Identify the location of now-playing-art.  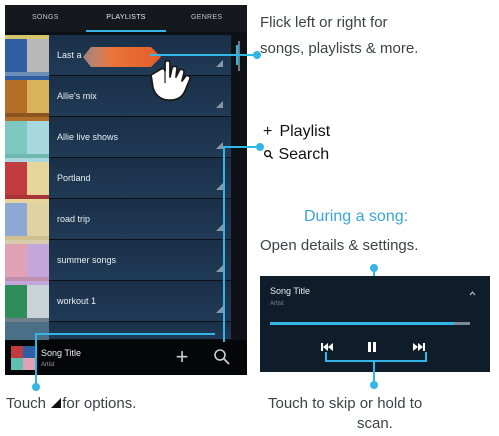
(23, 358).